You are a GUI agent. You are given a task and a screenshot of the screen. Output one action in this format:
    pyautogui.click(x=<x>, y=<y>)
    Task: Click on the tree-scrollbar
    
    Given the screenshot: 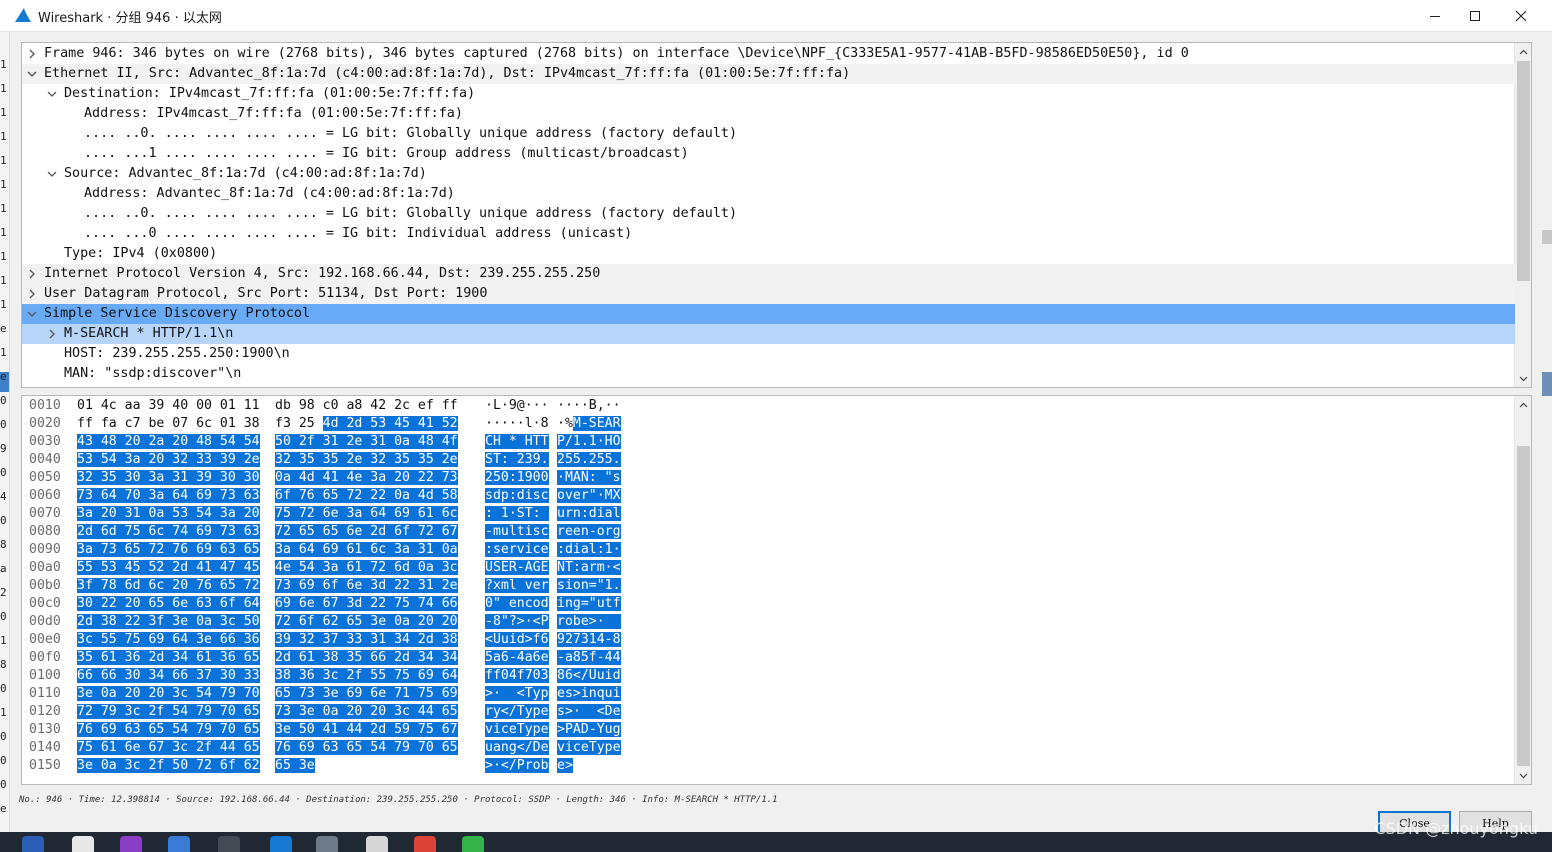 What is the action you would take?
    pyautogui.click(x=1522, y=215)
    